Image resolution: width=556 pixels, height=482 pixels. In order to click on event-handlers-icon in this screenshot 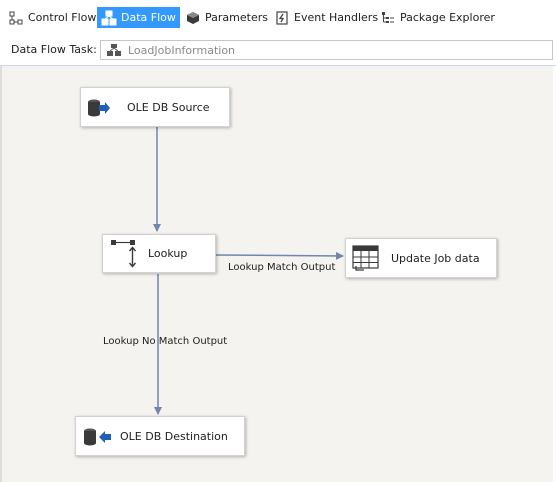, I will do `click(282, 18)`.